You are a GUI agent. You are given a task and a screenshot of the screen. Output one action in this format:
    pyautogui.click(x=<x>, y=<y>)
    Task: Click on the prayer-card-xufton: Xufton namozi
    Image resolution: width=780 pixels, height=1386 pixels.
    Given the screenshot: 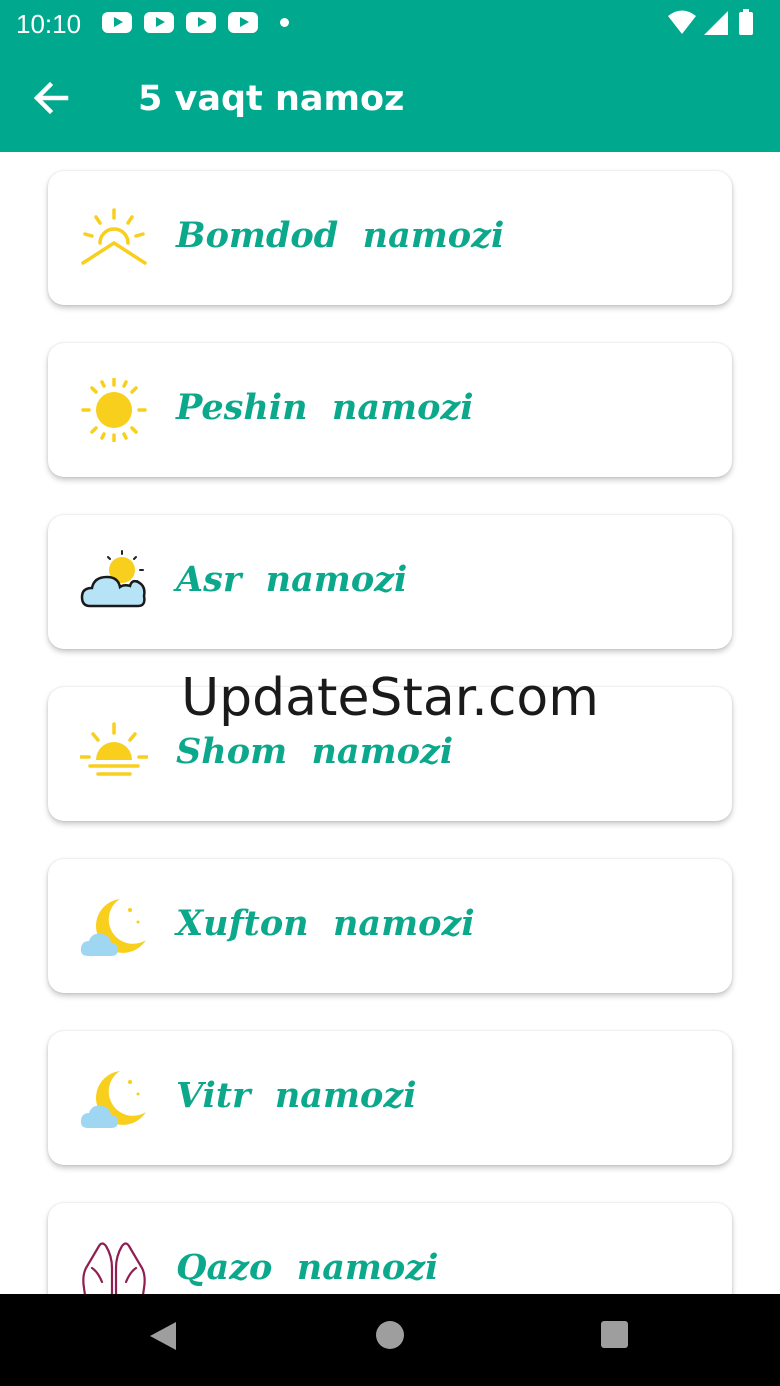 What is the action you would take?
    pyautogui.click(x=390, y=926)
    